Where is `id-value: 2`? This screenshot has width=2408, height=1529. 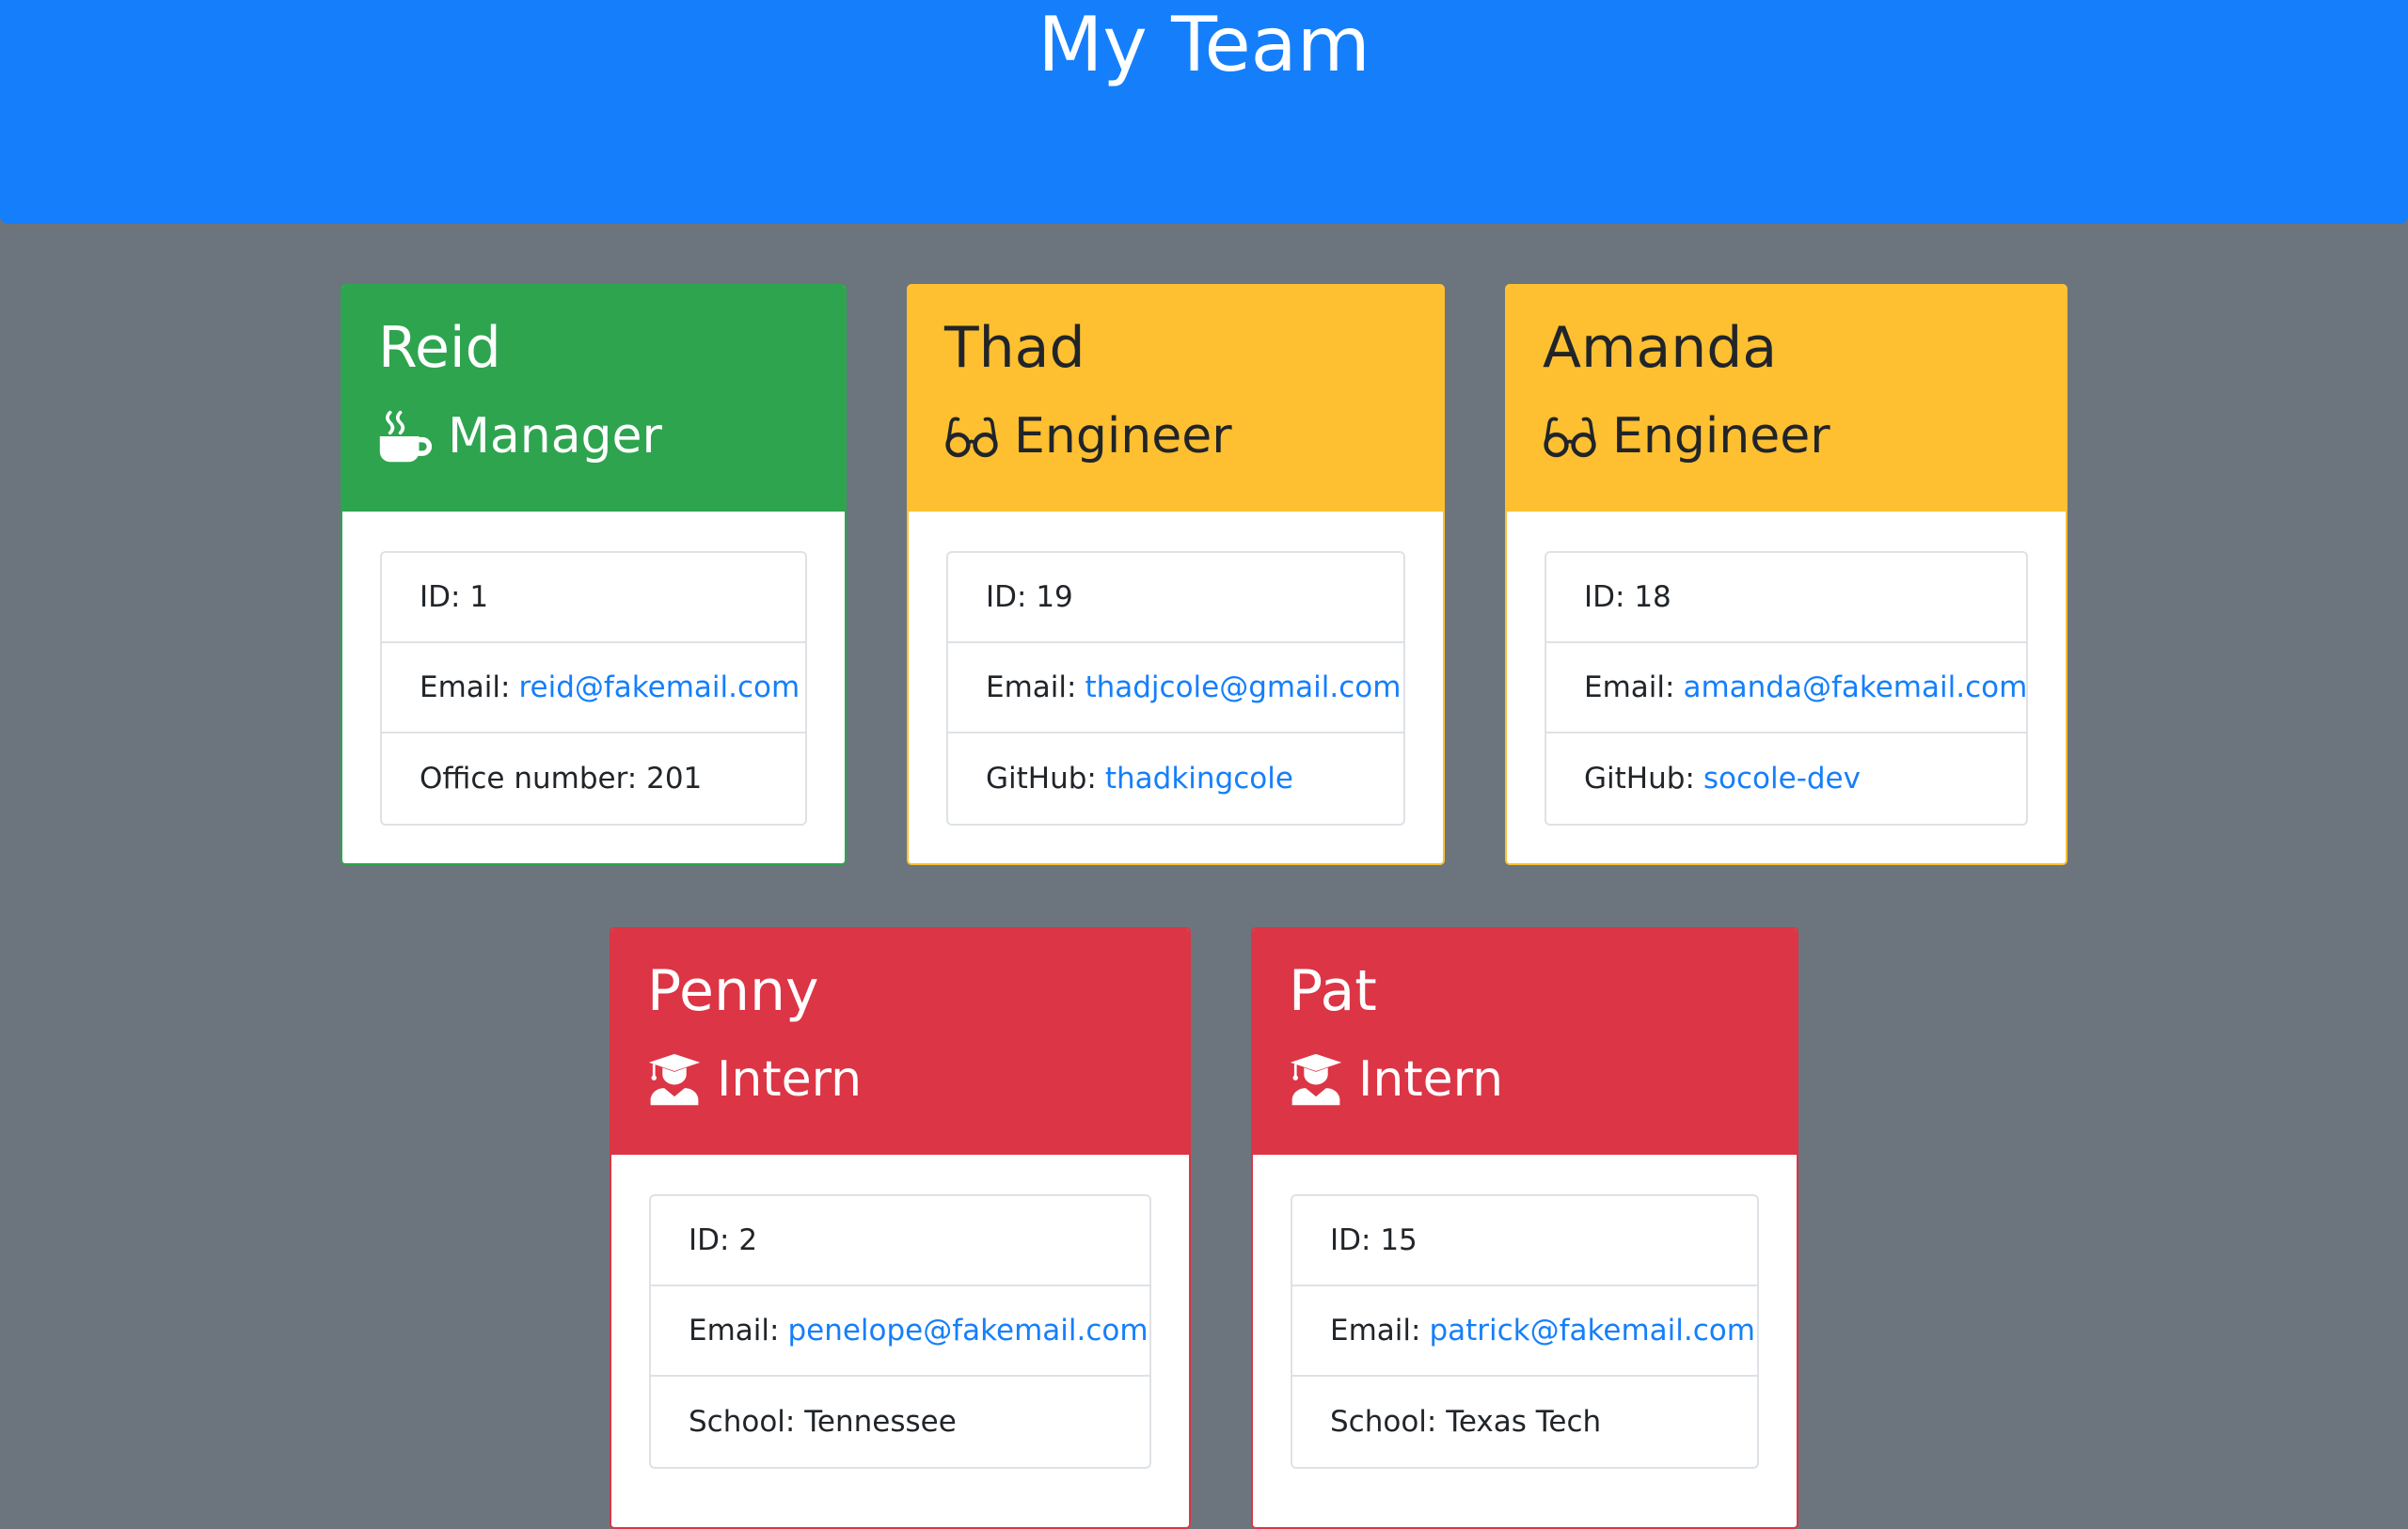 id-value: 2 is located at coordinates (748, 1240).